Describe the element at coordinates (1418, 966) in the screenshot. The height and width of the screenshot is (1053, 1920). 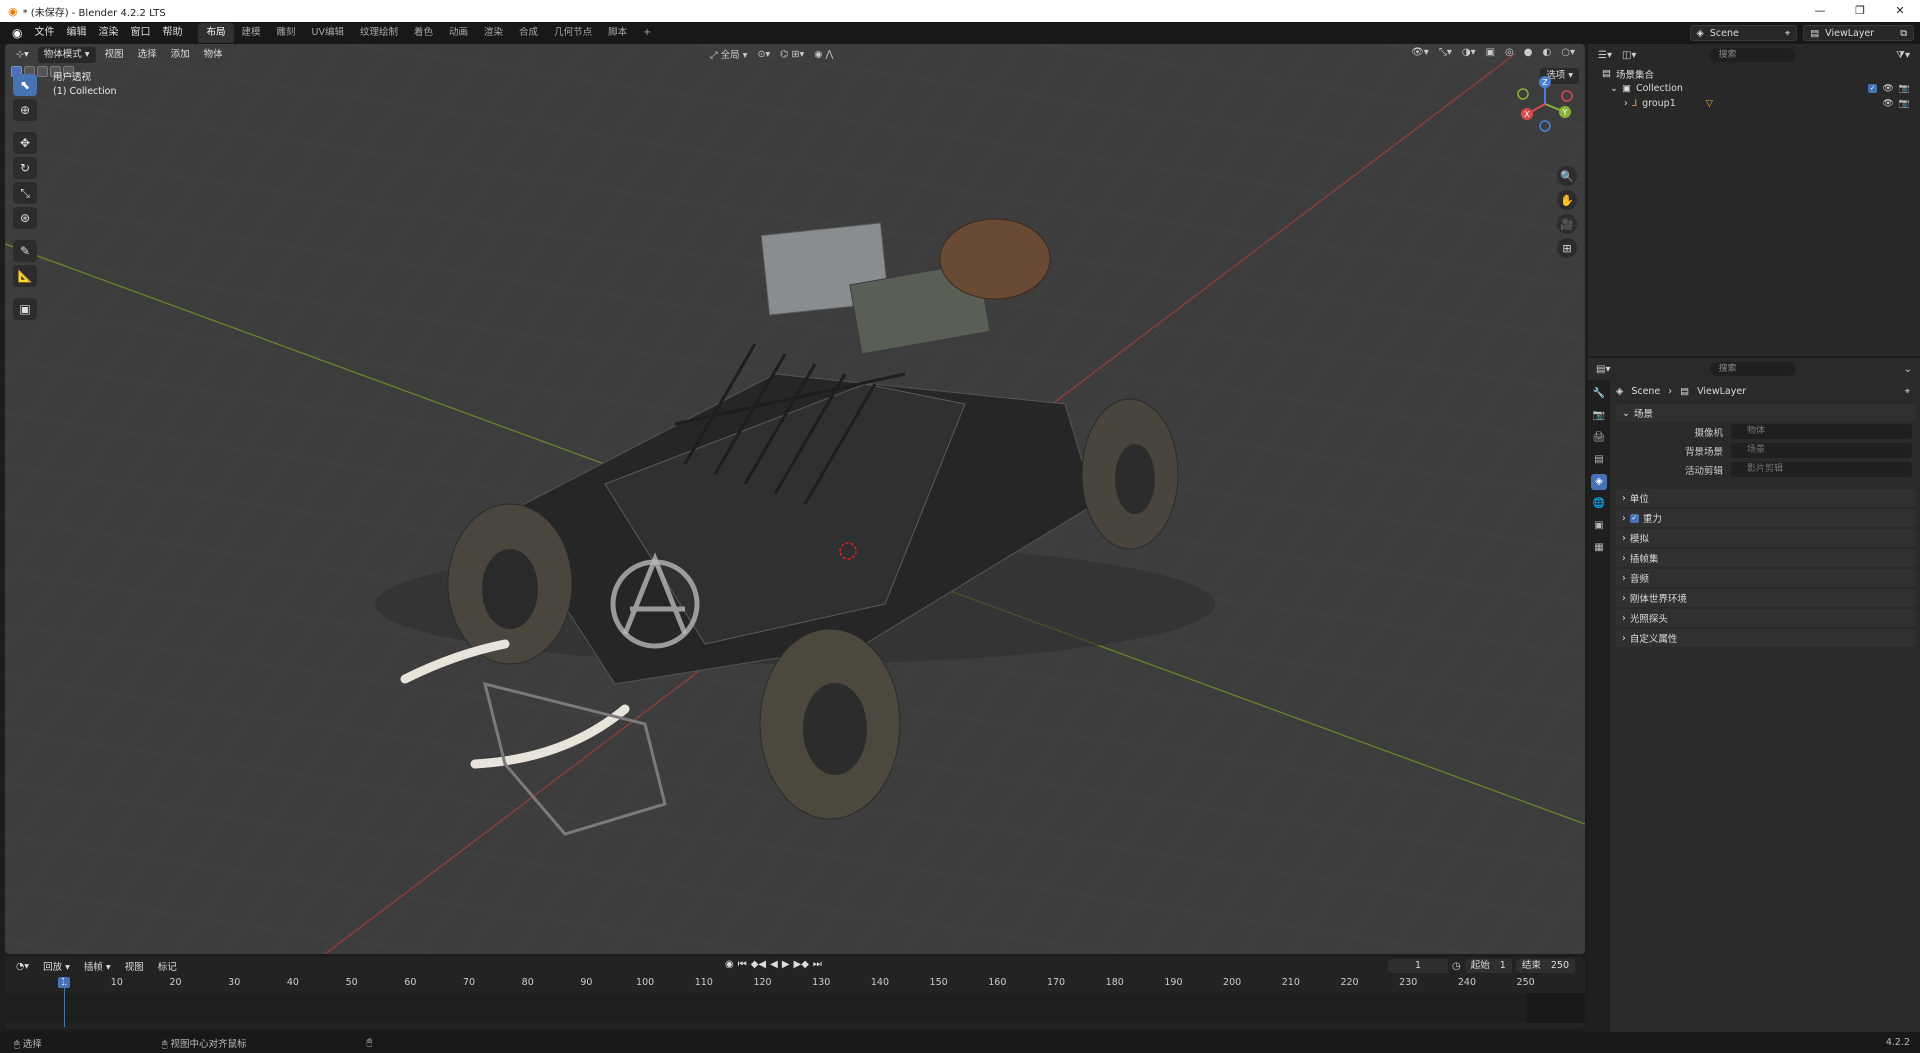
I see `current-frame-field: 1` at that location.